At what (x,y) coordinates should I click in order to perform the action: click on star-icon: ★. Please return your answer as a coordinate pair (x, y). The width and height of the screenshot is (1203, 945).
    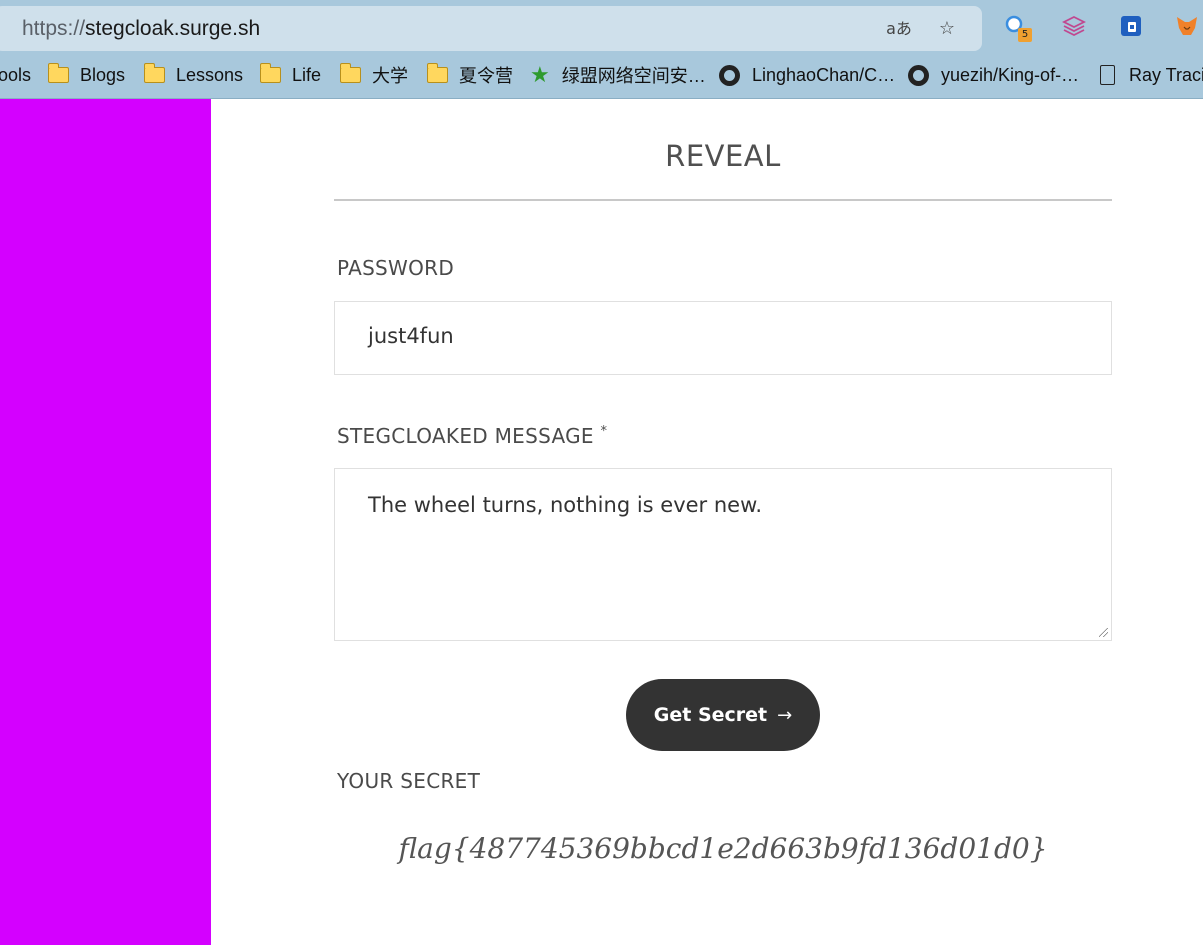
    Looking at the image, I should click on (540, 74).